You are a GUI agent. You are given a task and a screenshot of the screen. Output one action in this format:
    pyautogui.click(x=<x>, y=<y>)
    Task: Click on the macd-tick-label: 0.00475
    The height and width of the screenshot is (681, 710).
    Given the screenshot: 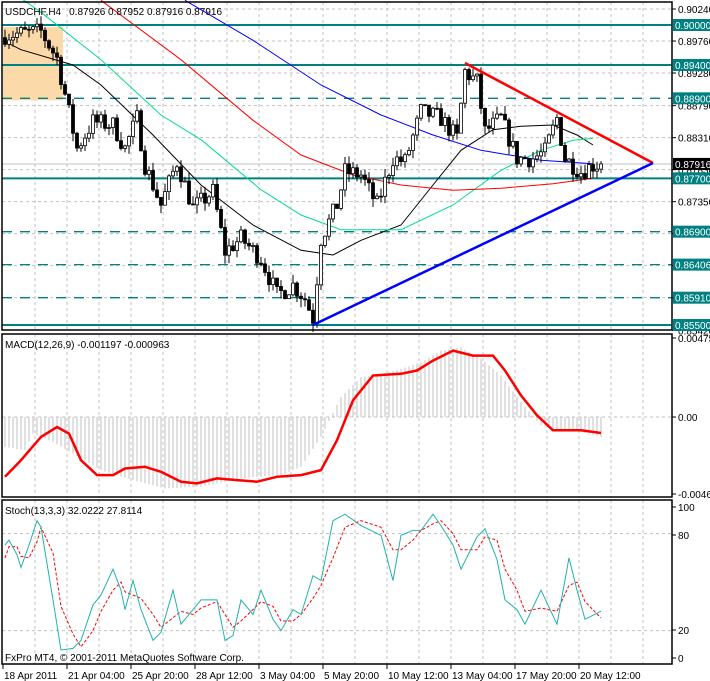 What is the action you would take?
    pyautogui.click(x=694, y=339)
    